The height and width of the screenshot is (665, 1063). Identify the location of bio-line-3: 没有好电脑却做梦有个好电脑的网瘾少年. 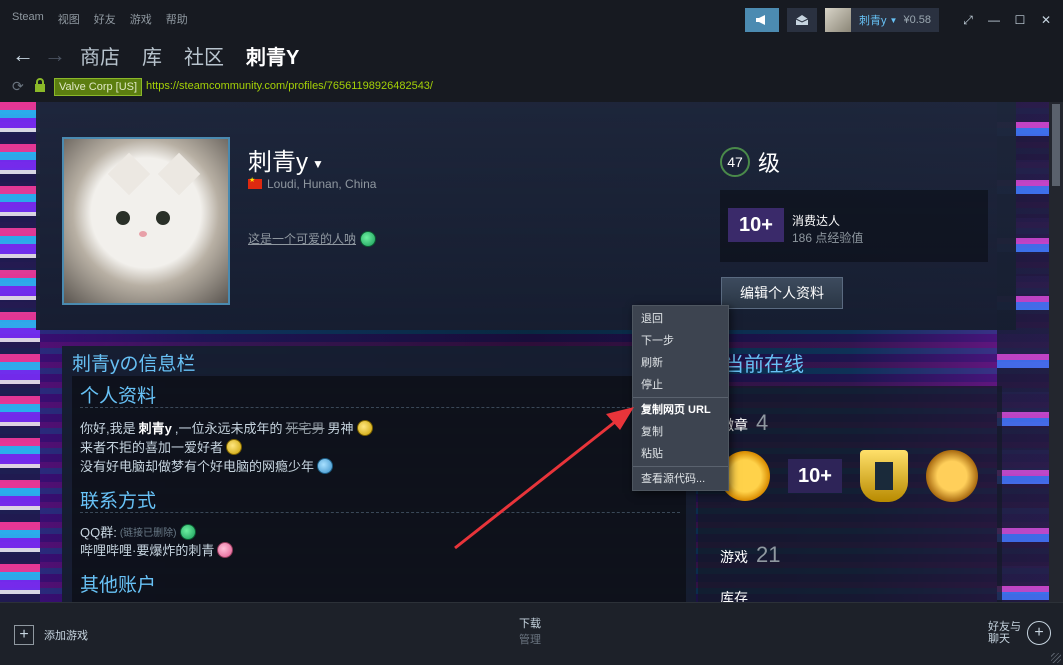
(207, 465).